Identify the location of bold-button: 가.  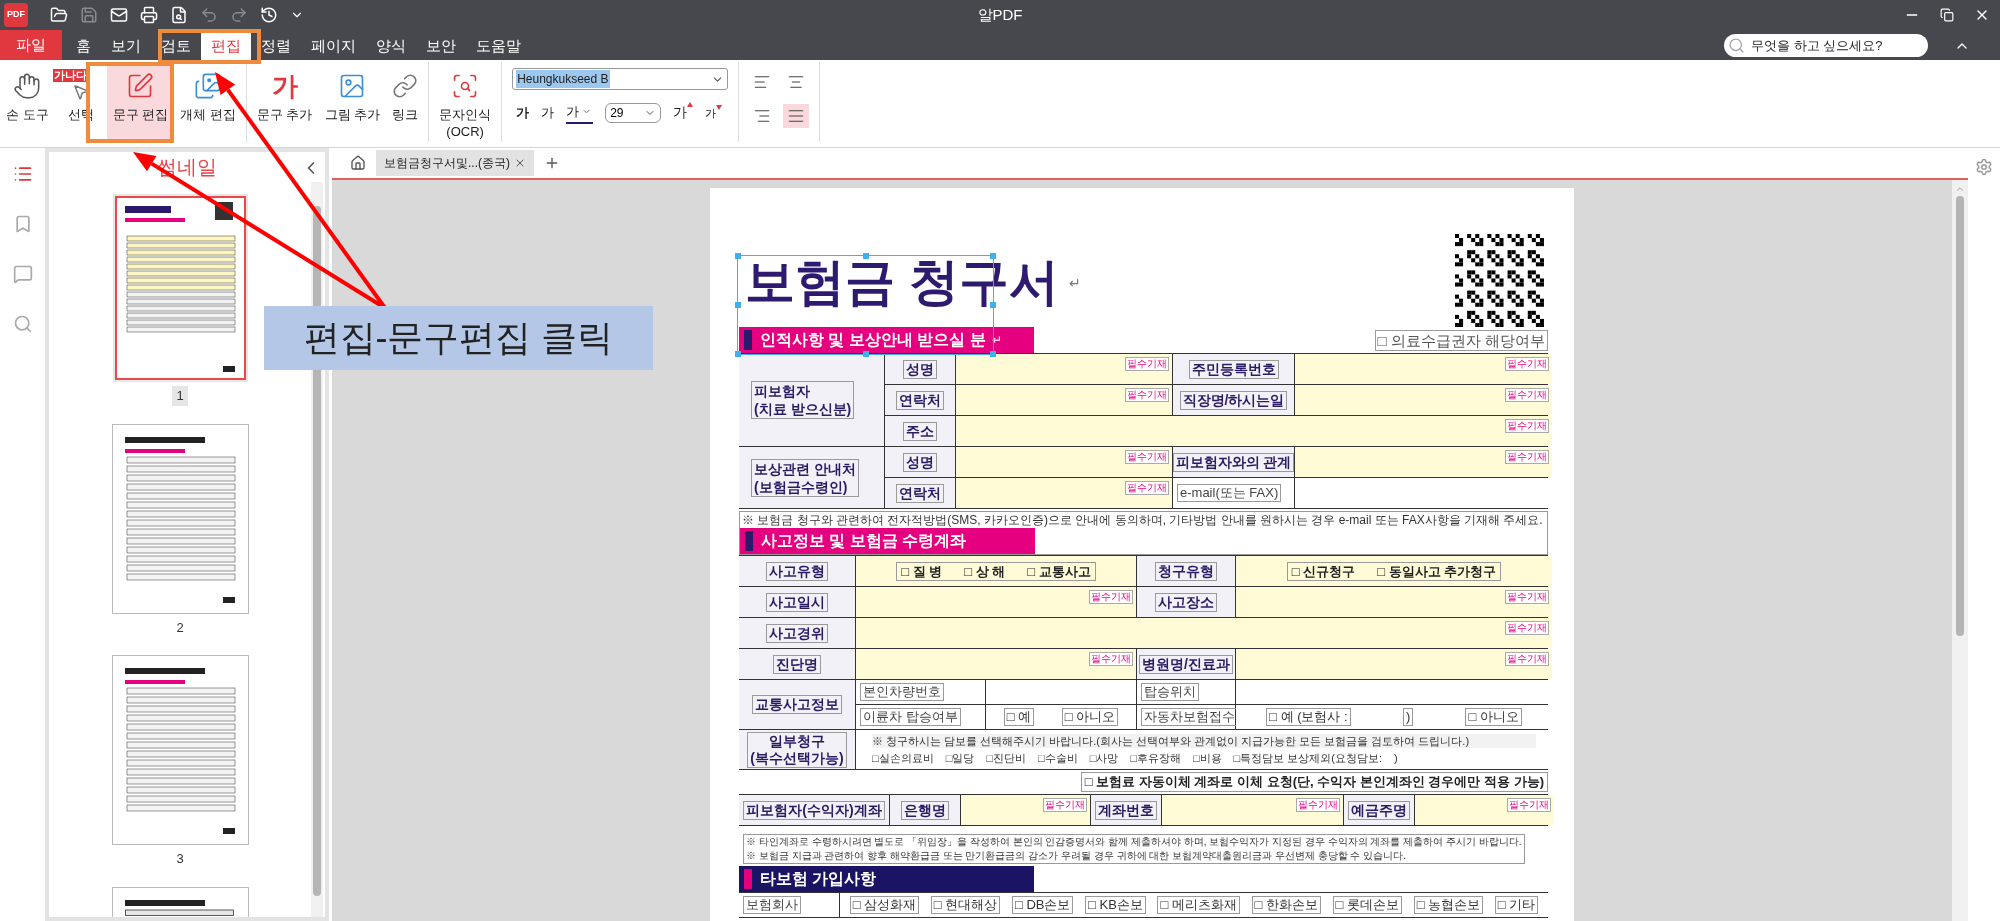
(523, 113).